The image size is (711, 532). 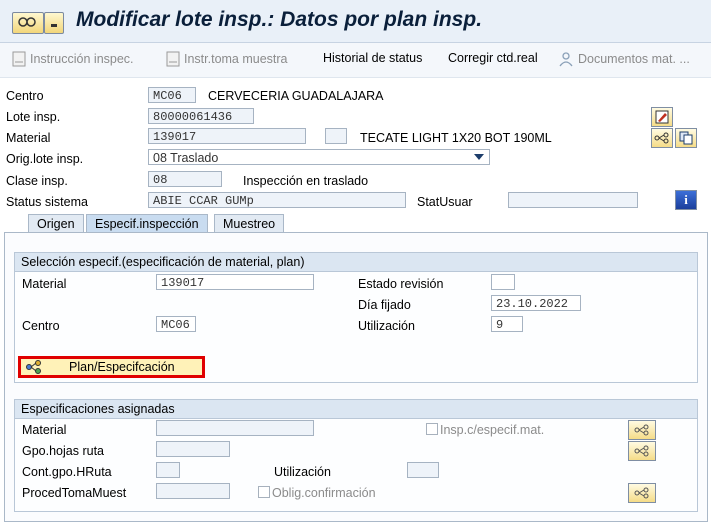 What do you see at coordinates (302, 472) in the screenshot?
I see `asig-utilizacion-label: Utilización` at bounding box center [302, 472].